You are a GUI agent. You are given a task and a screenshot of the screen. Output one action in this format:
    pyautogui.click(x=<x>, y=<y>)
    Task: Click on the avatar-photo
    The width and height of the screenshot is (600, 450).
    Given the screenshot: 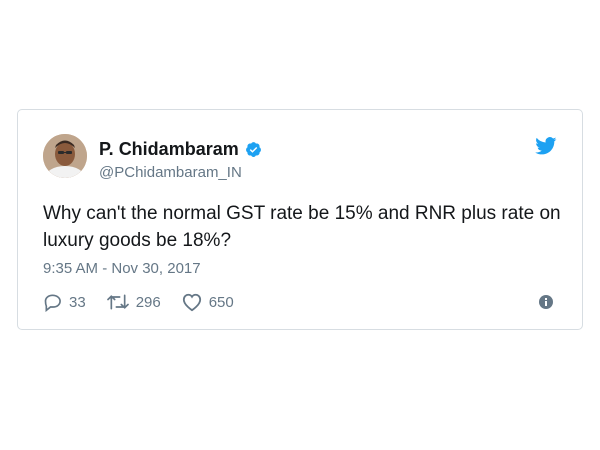 What is the action you would take?
    pyautogui.click(x=65, y=156)
    